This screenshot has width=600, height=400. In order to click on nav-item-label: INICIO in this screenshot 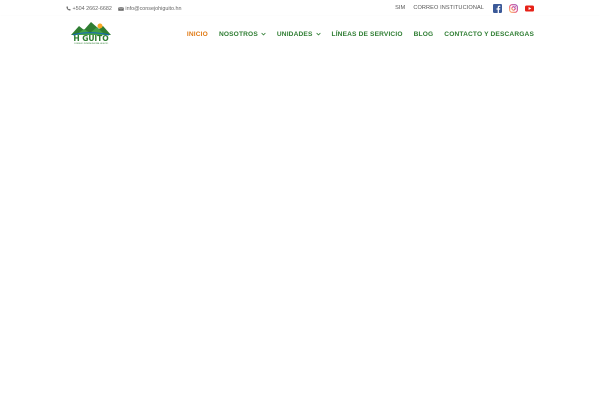, I will do `click(197, 34)`.